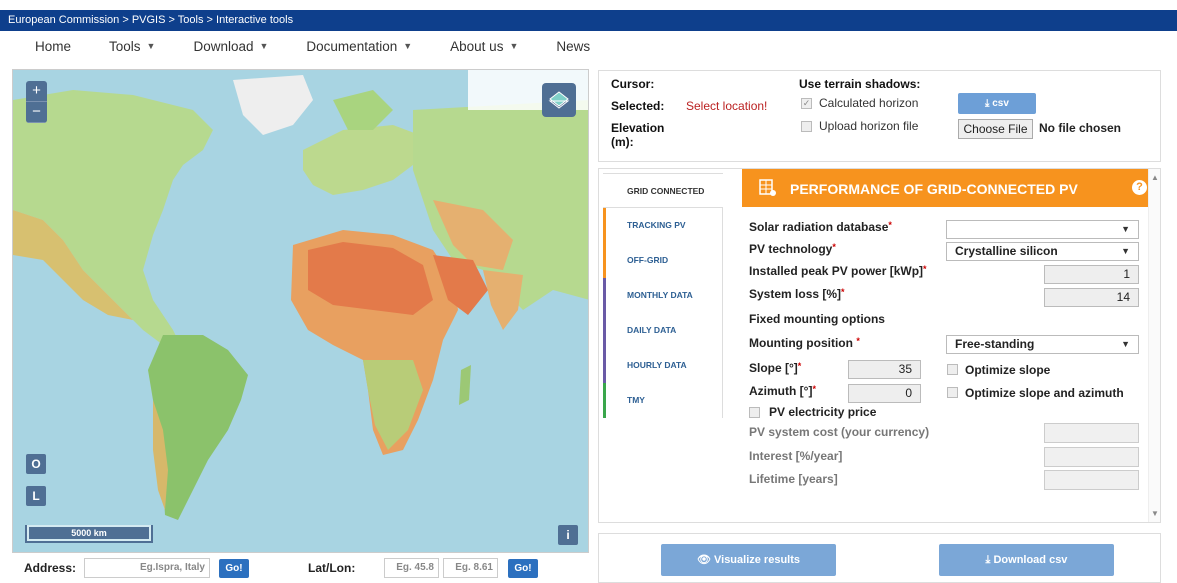 The width and height of the screenshot is (1177, 583). I want to click on nav-documentation: Documentation ▼, so click(359, 46).